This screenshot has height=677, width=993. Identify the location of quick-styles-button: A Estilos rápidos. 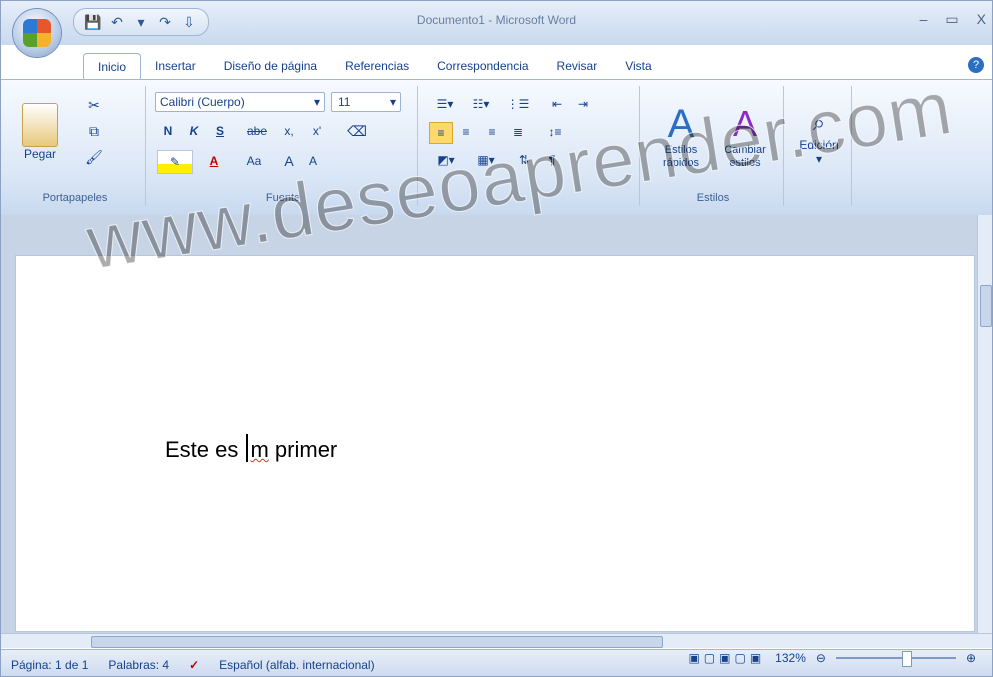
(681, 137).